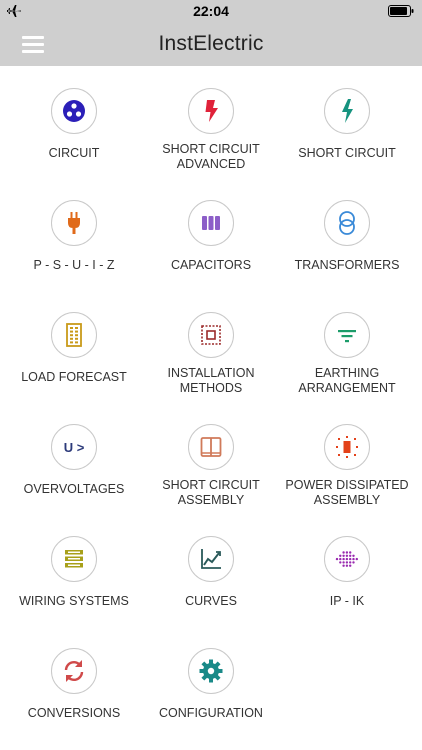 This screenshot has width=422, height=750. Describe the element at coordinates (211, 265) in the screenshot. I see `tile-label: CAPACITORS` at that location.